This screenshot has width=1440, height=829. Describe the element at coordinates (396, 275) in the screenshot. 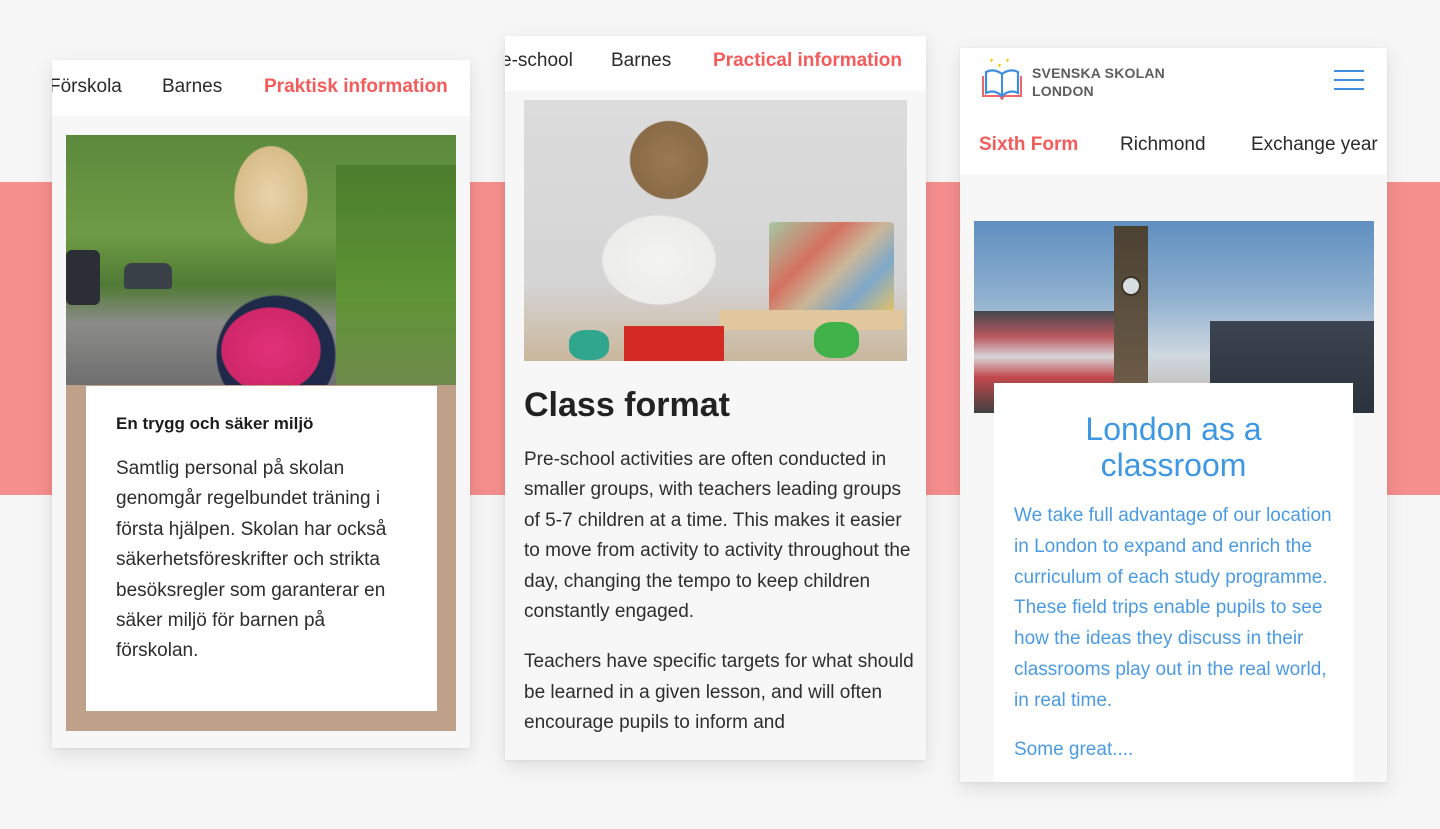

I see `hedge-shape` at that location.